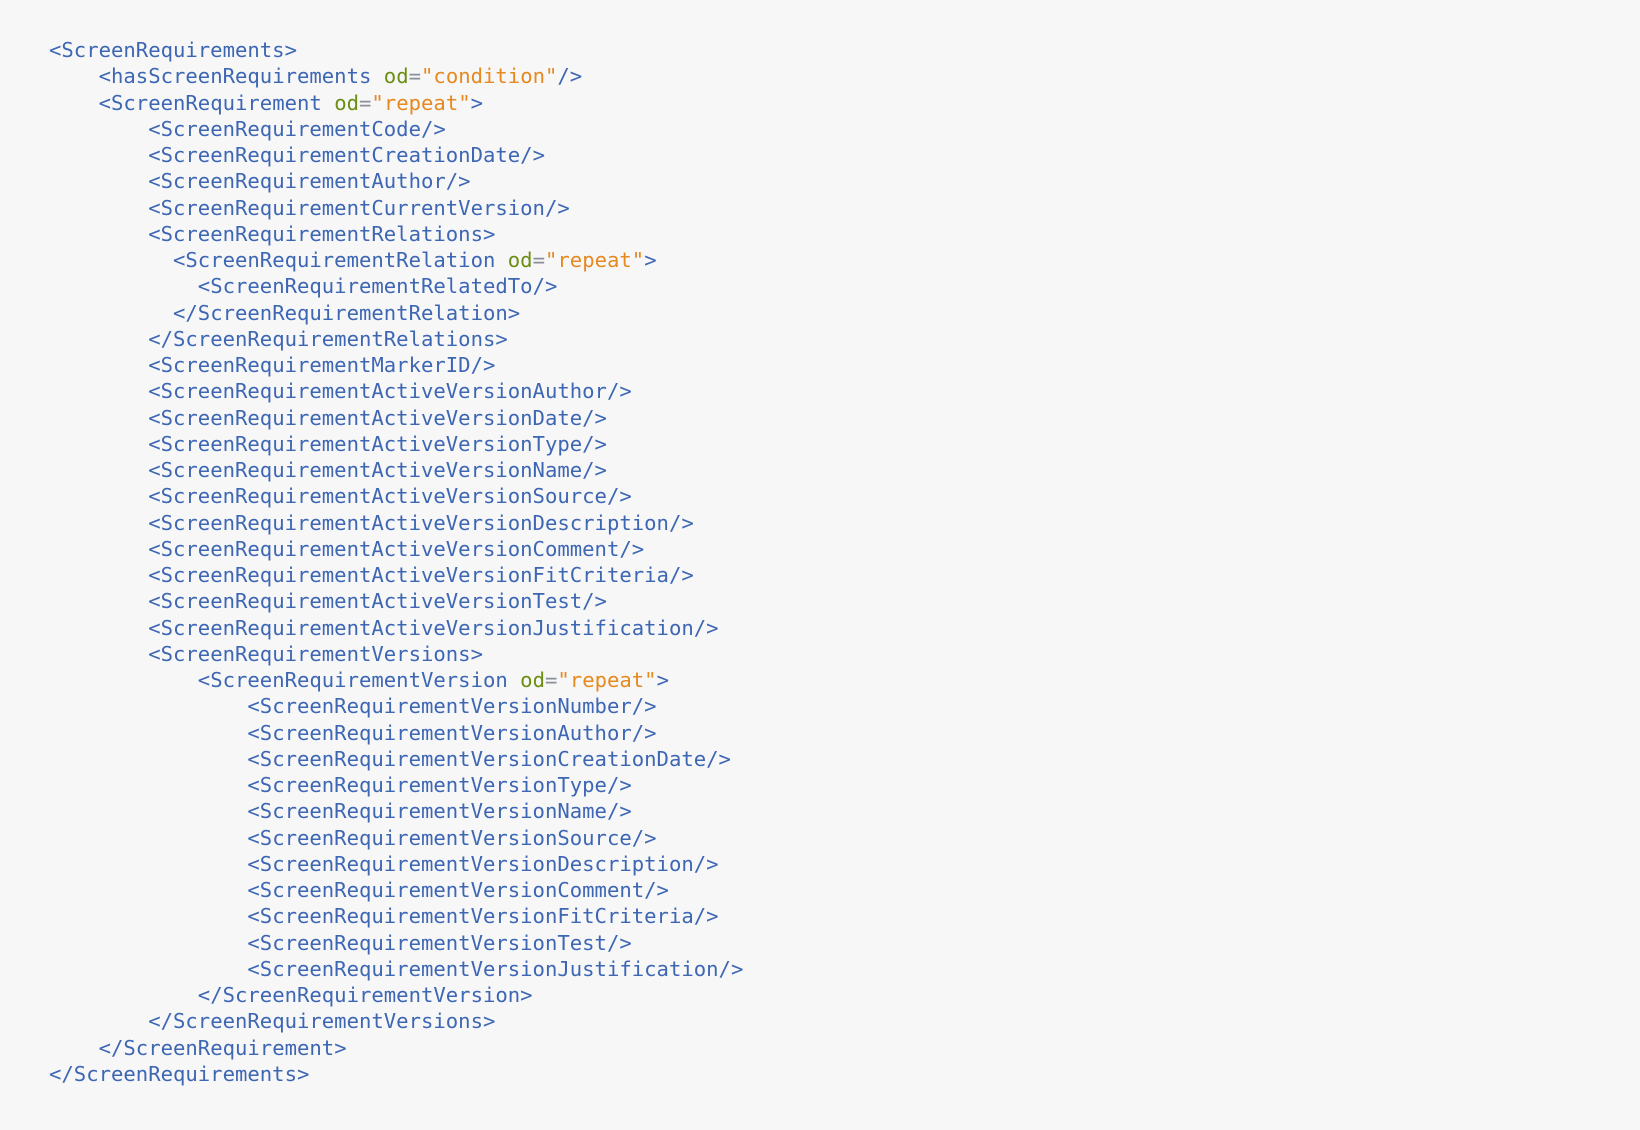 The width and height of the screenshot is (1640, 1130). I want to click on code-line: <ScreenRequirementVersionNumber/>, so click(396, 706).